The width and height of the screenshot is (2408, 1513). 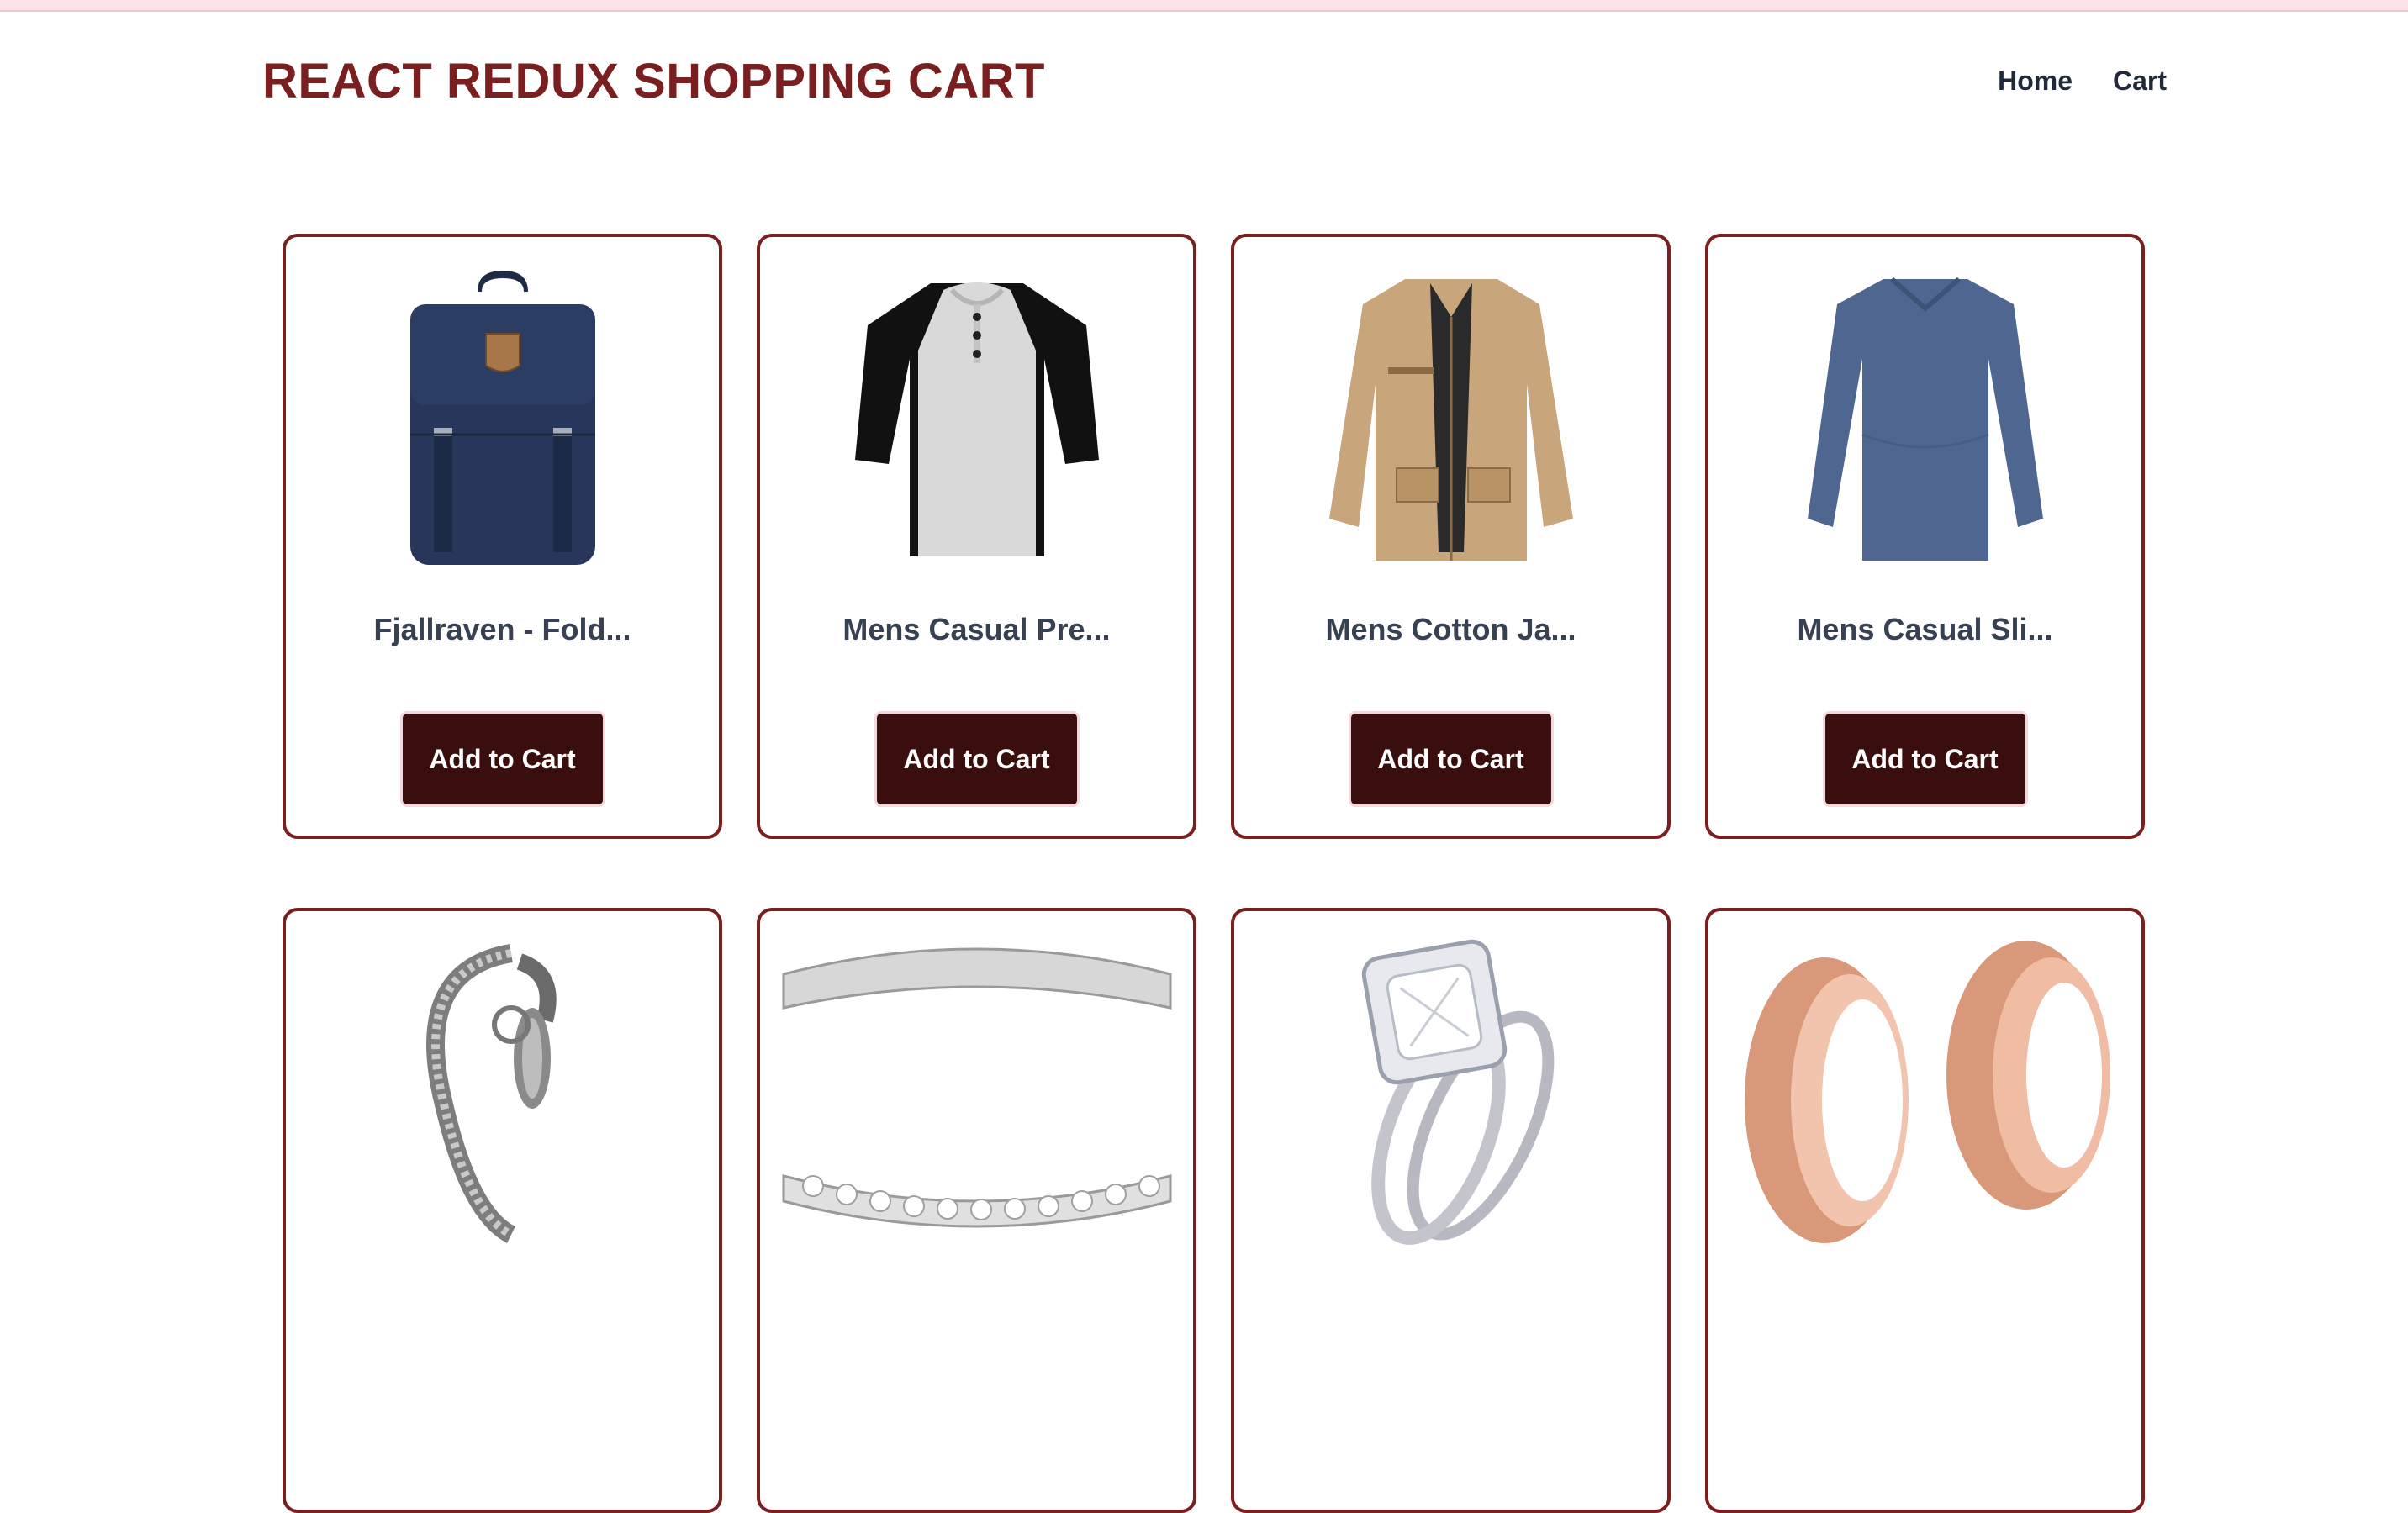 I want to click on nav-home-link: Home, so click(x=2035, y=81).